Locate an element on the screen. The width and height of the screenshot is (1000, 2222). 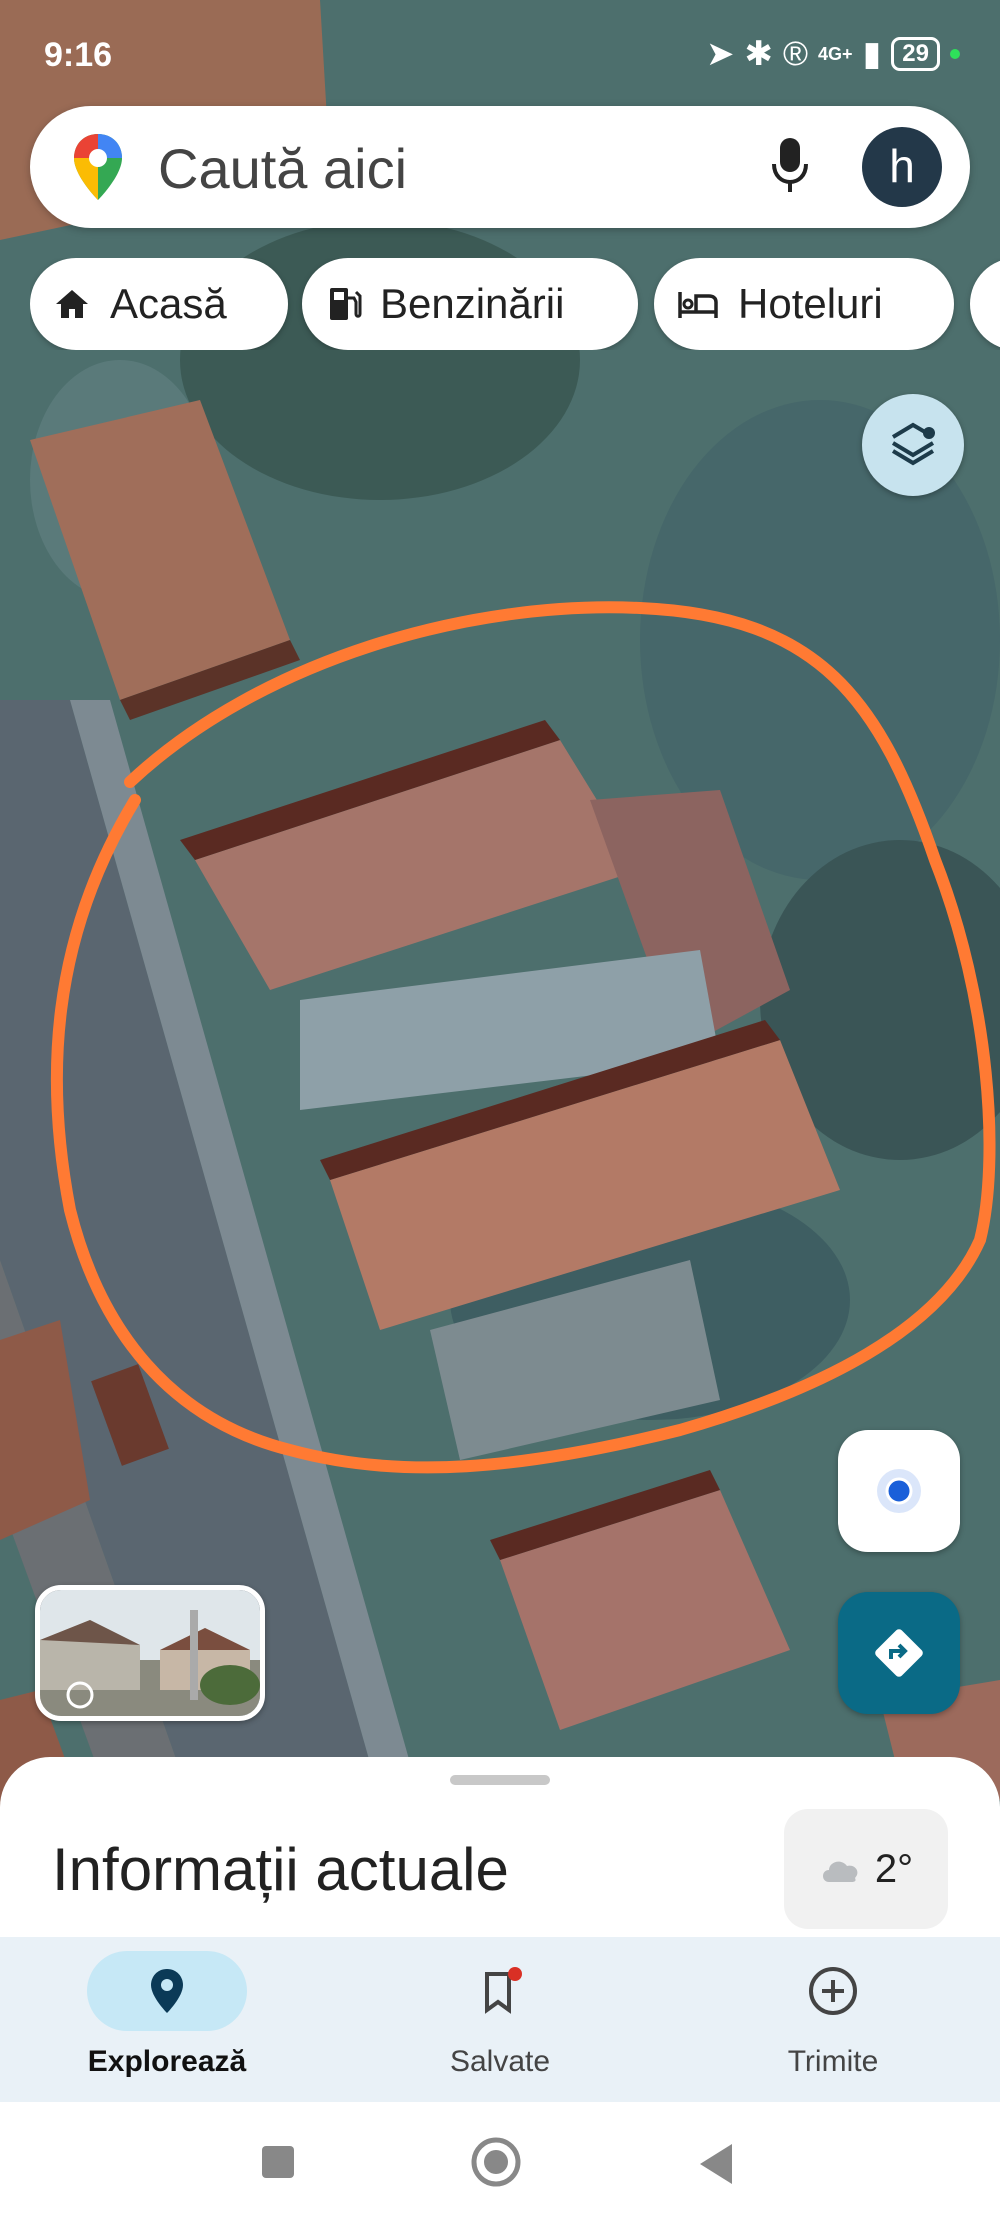
weather-widget: 2° is located at coordinates (866, 1869).